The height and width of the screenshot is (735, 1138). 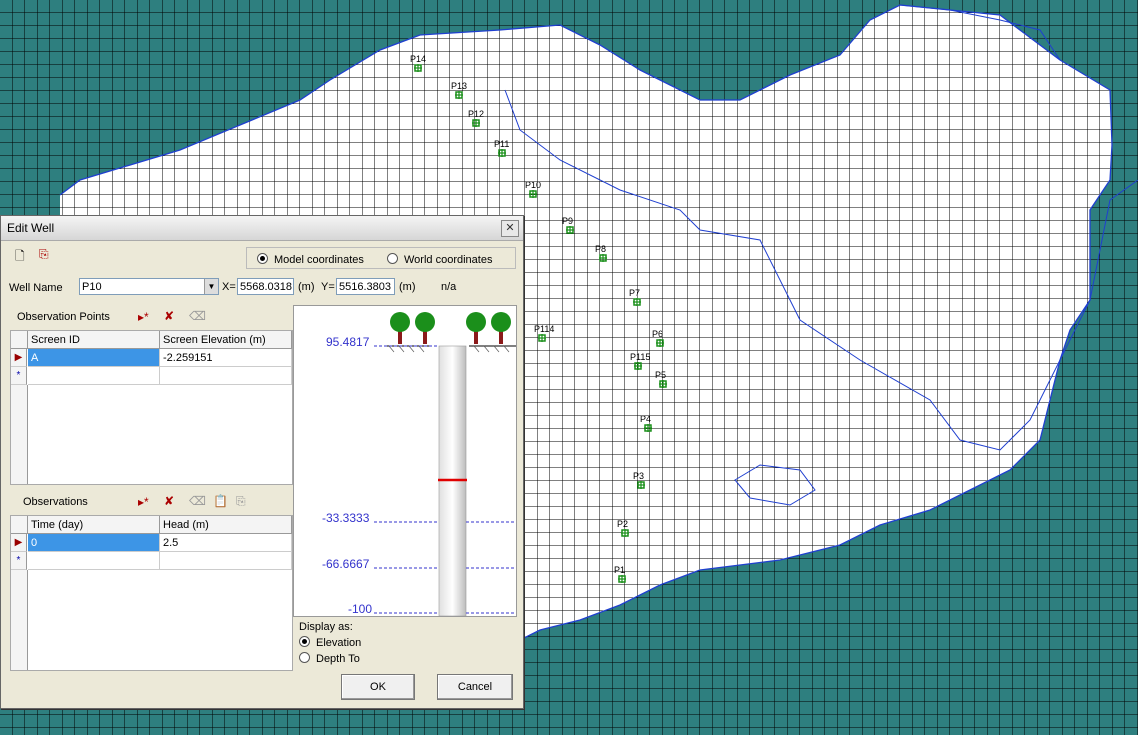 I want to click on col-head: Head (m), so click(x=226, y=525).